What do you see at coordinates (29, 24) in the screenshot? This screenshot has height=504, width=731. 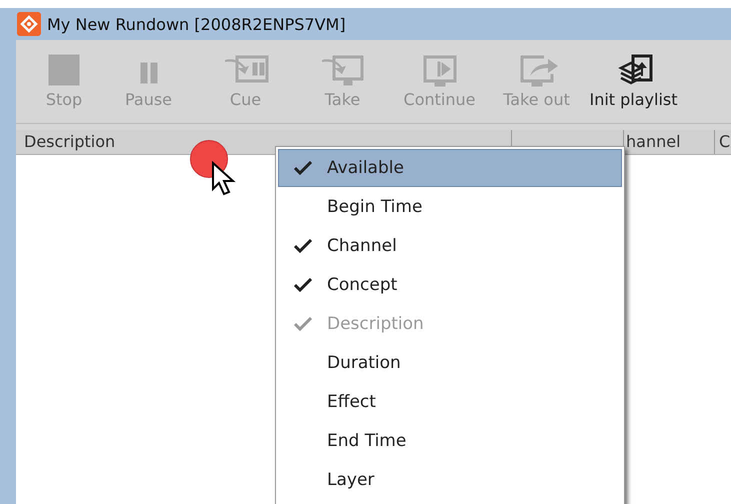 I see `app-logo-icon` at bounding box center [29, 24].